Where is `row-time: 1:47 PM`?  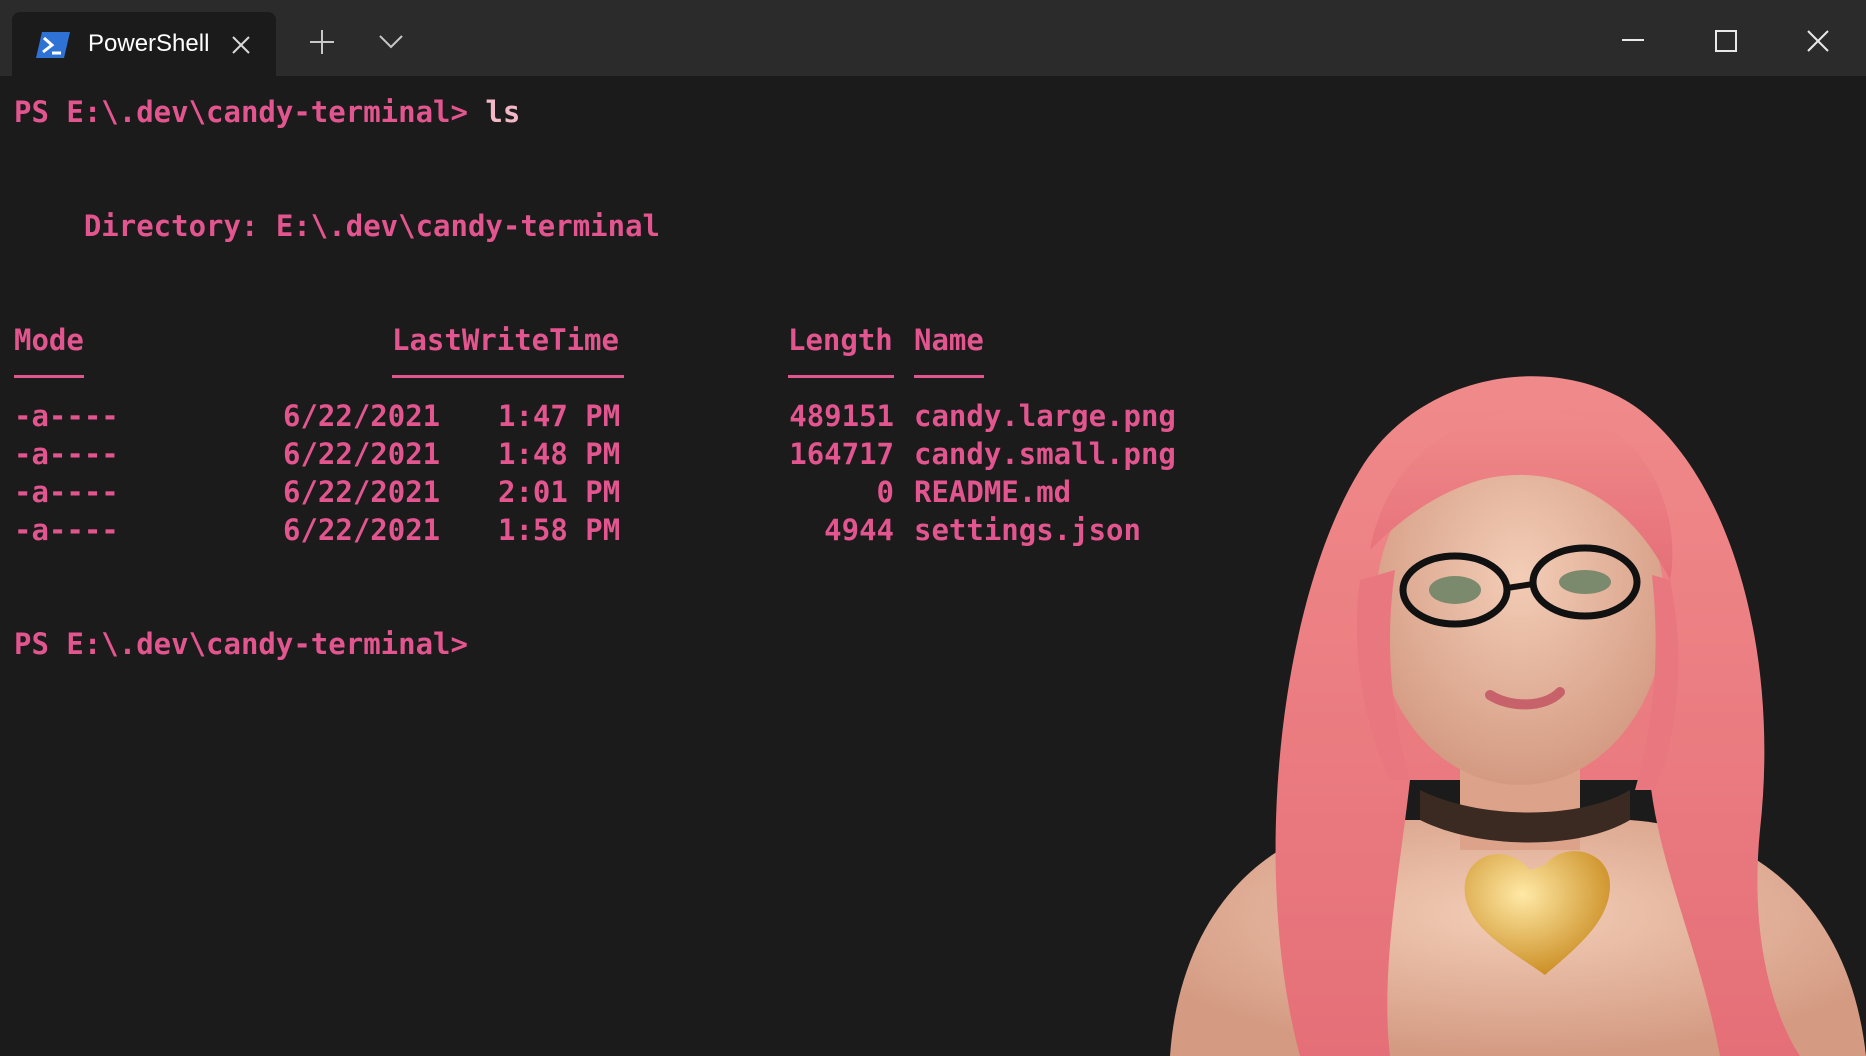
row-time: 1:47 PM is located at coordinates (559, 416).